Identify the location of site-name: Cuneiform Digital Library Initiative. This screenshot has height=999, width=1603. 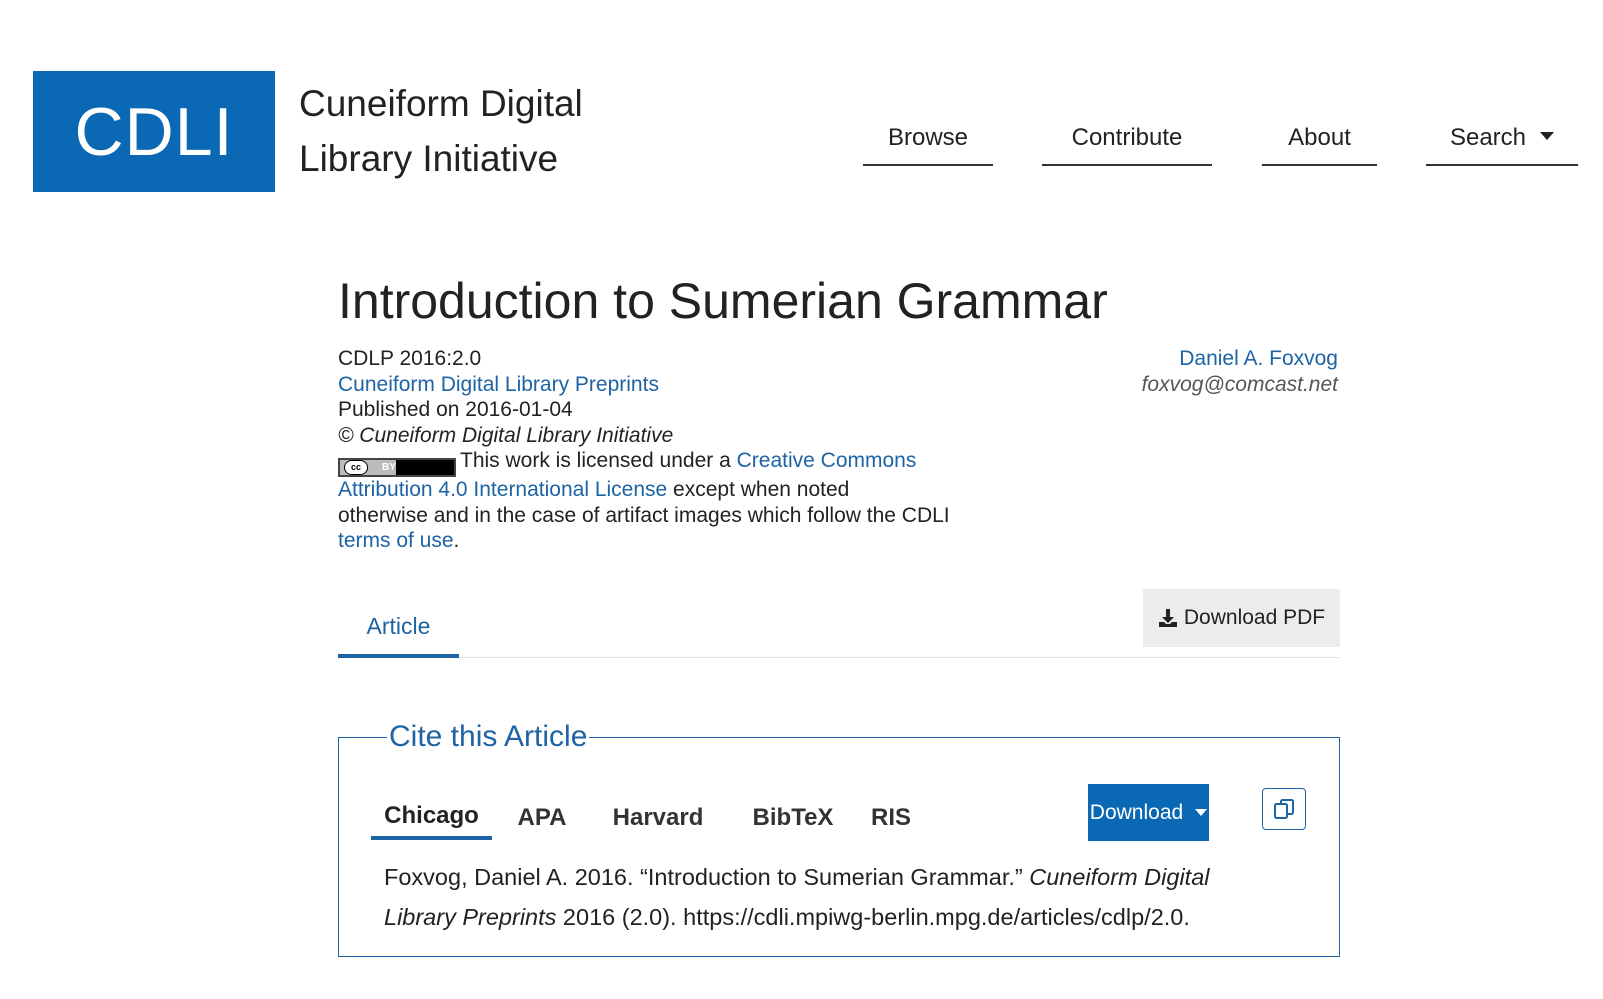
(459, 131).